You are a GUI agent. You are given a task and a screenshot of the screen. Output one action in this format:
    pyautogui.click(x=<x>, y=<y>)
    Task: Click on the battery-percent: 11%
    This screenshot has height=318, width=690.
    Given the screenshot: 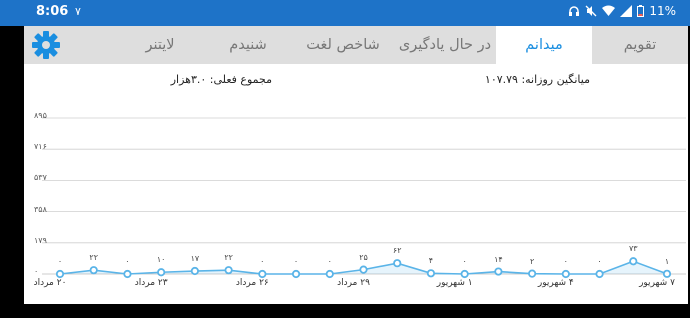 What is the action you would take?
    pyautogui.click(x=662, y=11)
    